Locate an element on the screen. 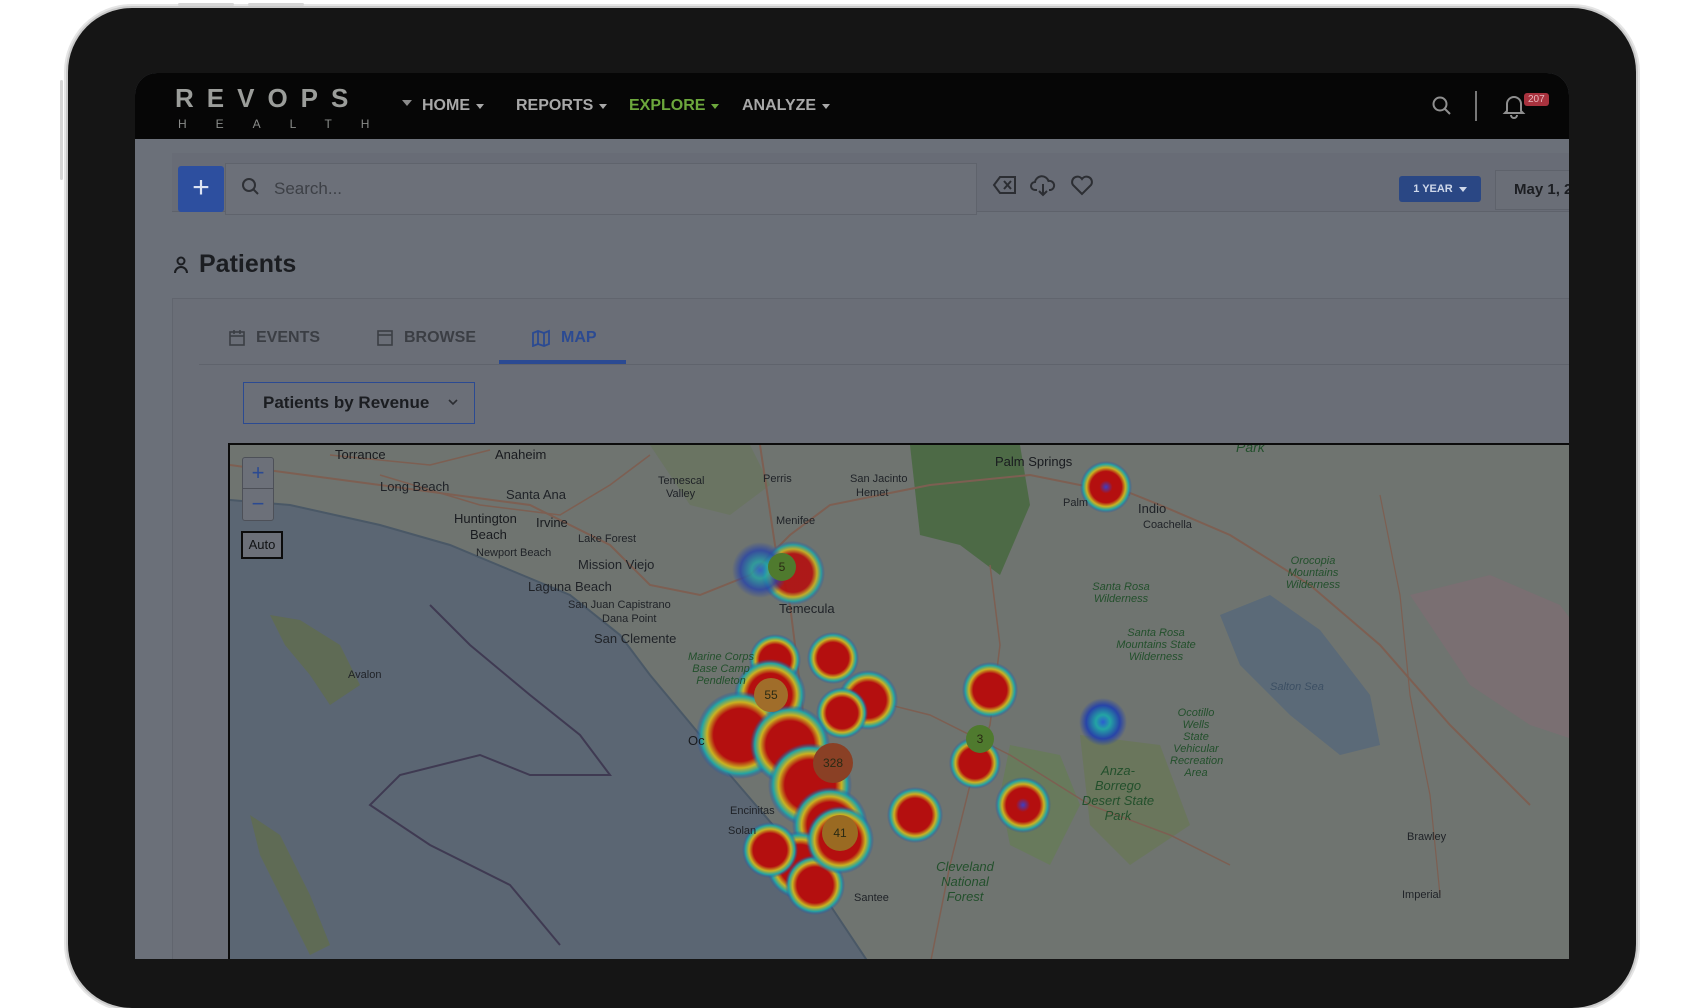 The height and width of the screenshot is (1008, 1704). cloud-download-icon is located at coordinates (1043, 187).